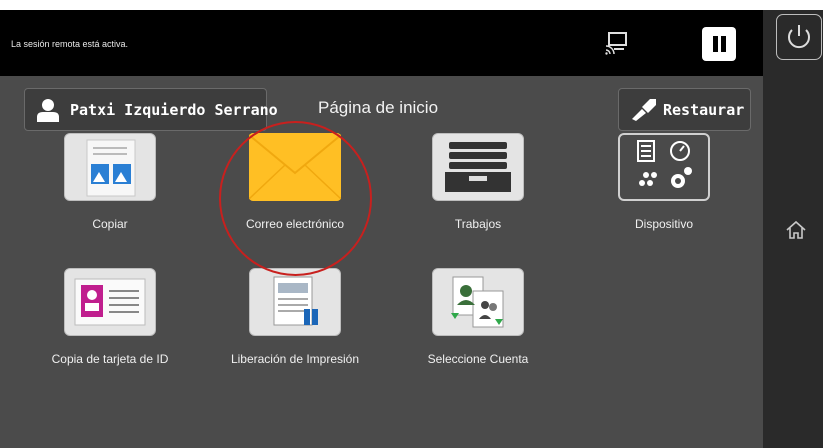  I want to click on app-label: Correo electrónico, so click(295, 224).